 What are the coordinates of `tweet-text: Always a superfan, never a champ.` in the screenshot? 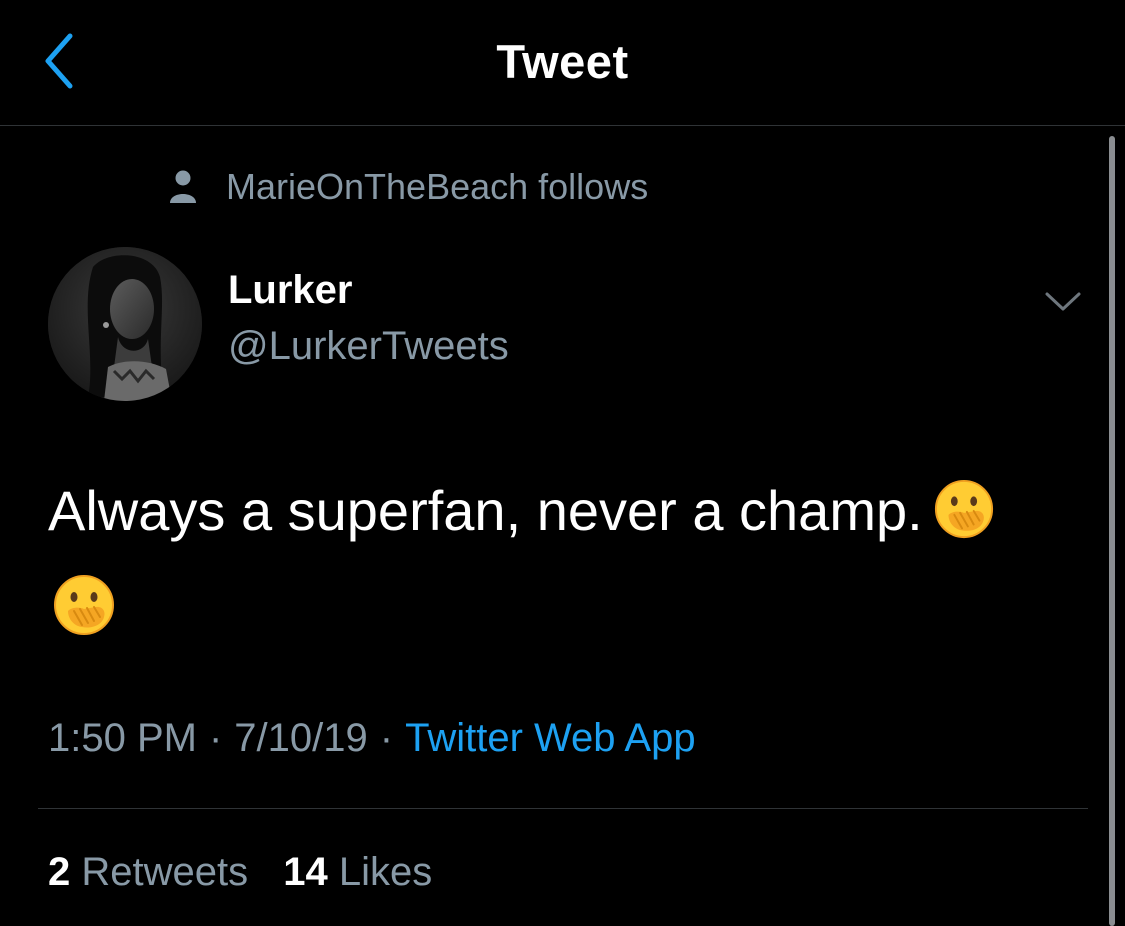 It's located at (563, 511).